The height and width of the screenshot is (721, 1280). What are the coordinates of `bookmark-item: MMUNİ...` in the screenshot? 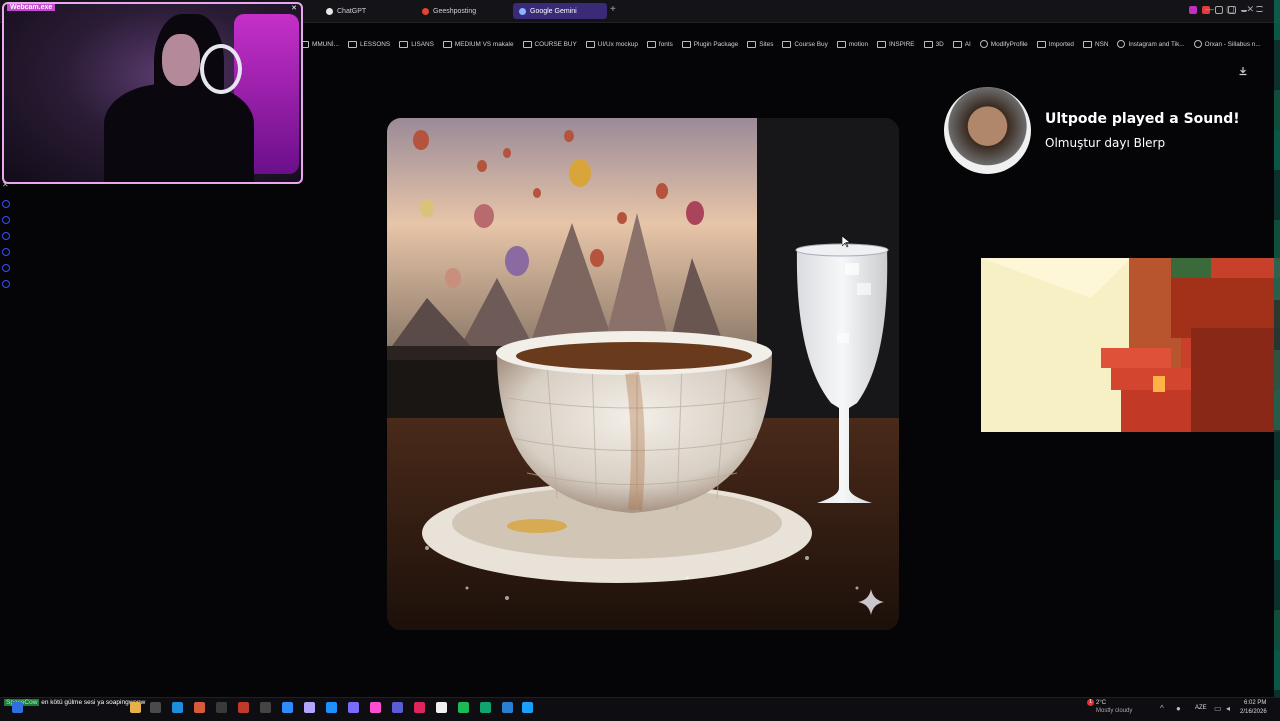 It's located at (319, 44).